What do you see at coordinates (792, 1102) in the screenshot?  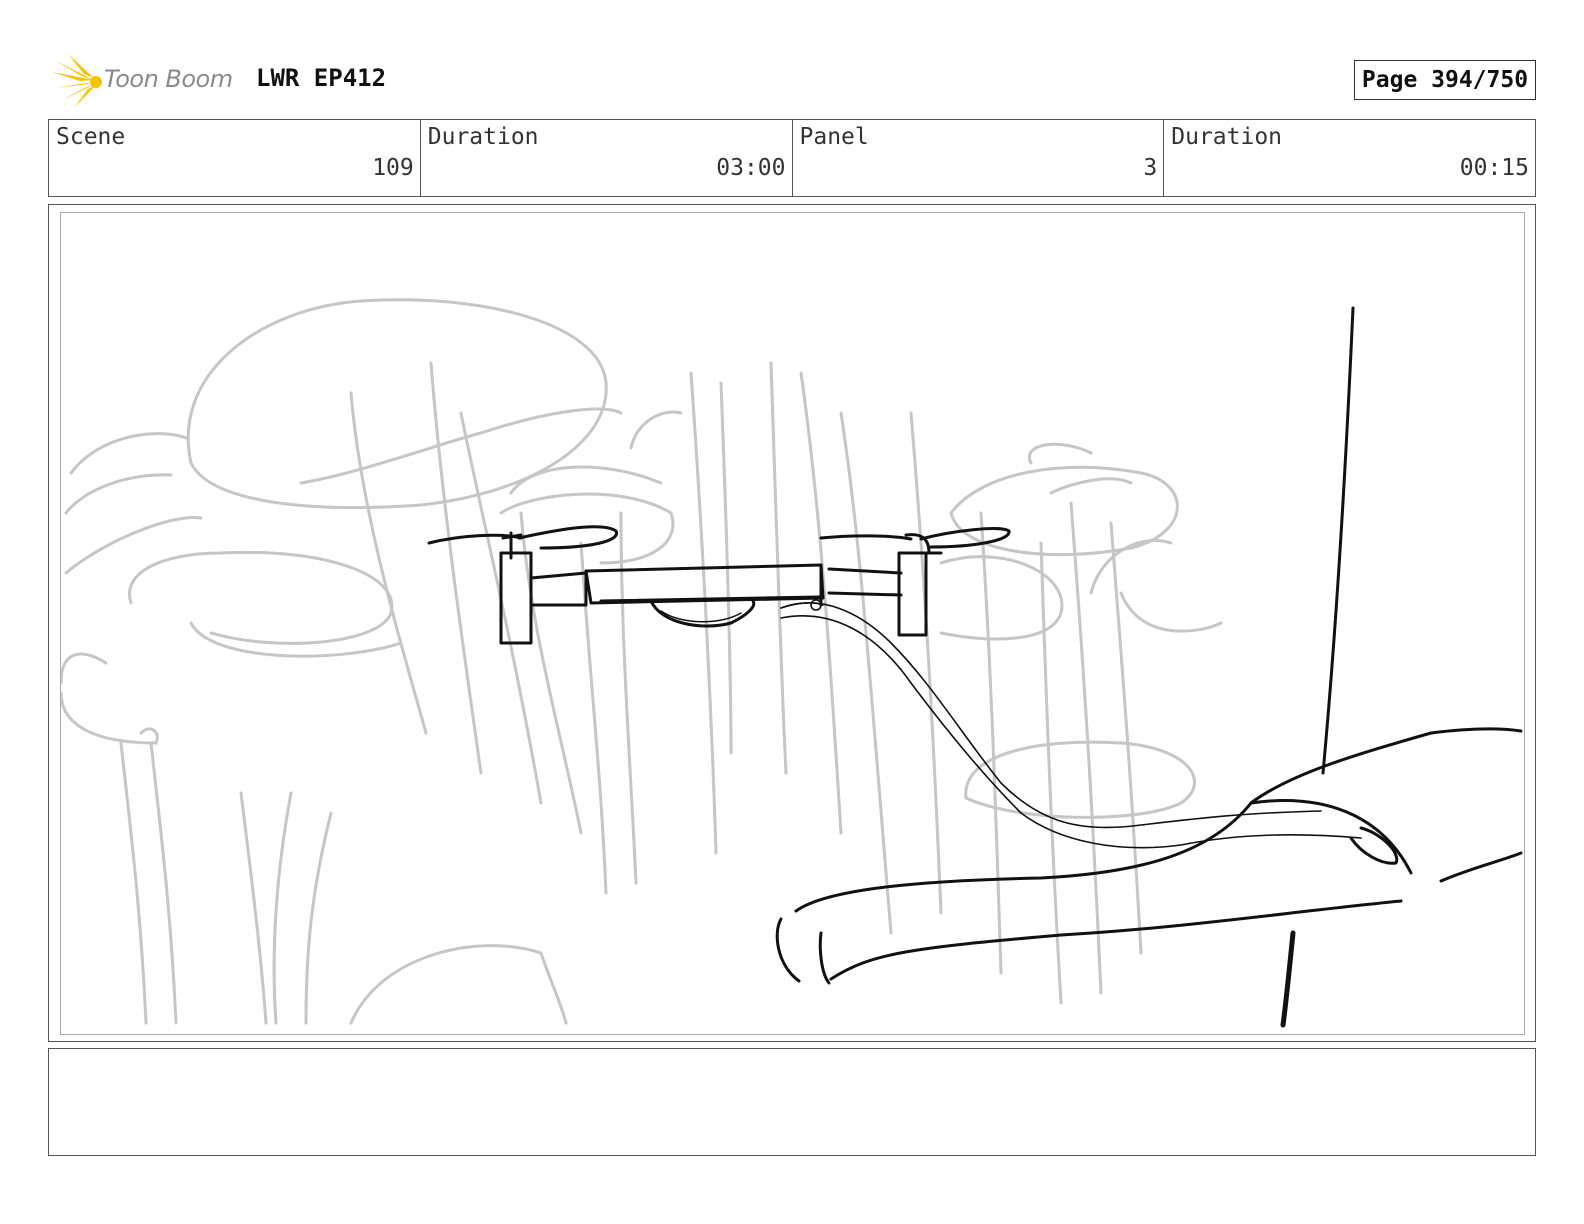 I see `caption-box` at bounding box center [792, 1102].